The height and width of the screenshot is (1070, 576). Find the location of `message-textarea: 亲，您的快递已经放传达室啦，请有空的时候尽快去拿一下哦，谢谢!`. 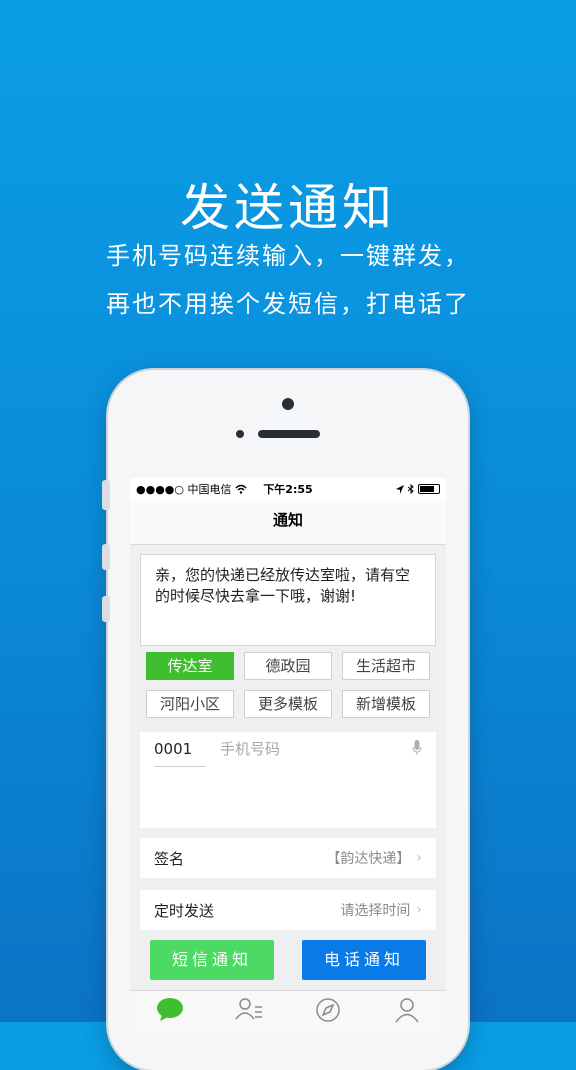

message-textarea: 亲，您的快递已经放传达室啦，请有空的时候尽快去拿一下哦，谢谢! is located at coordinates (288, 600).